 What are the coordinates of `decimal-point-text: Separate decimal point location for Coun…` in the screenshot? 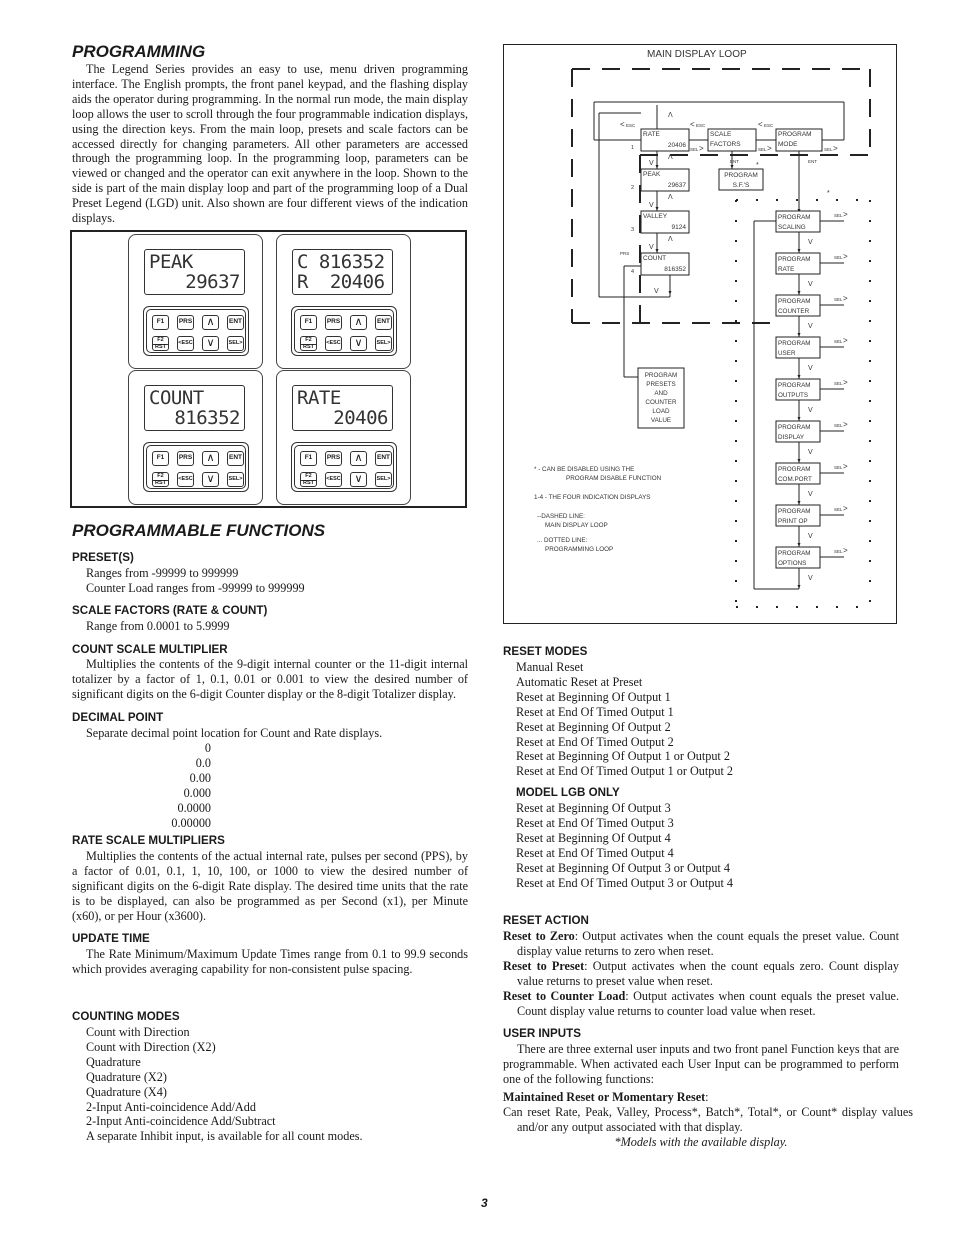 It's located at (234, 733).